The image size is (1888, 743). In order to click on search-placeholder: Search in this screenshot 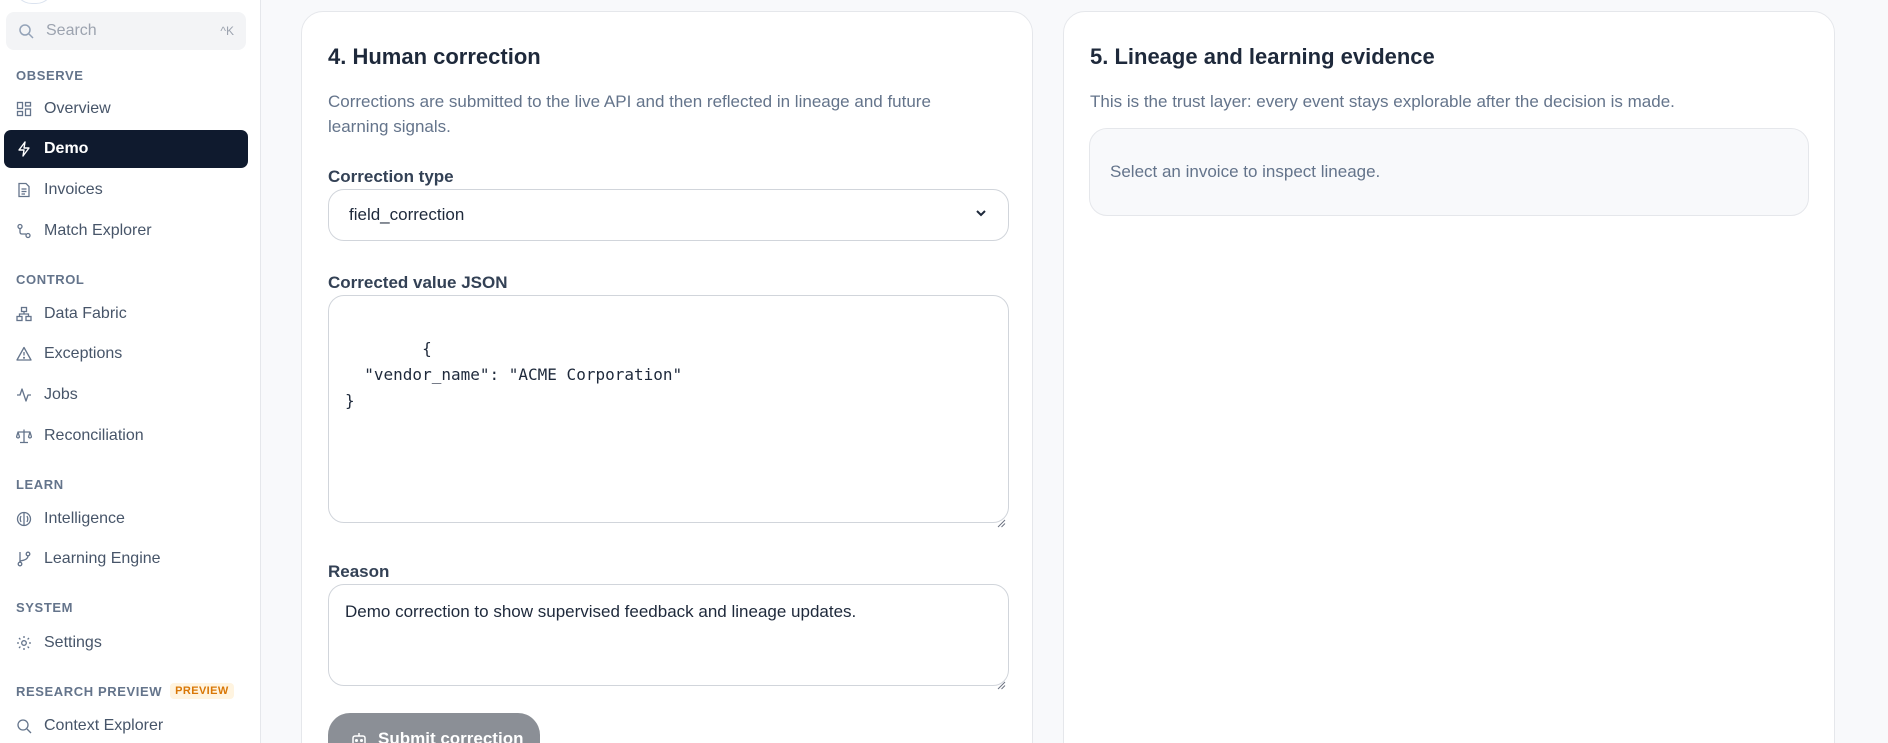, I will do `click(71, 30)`.